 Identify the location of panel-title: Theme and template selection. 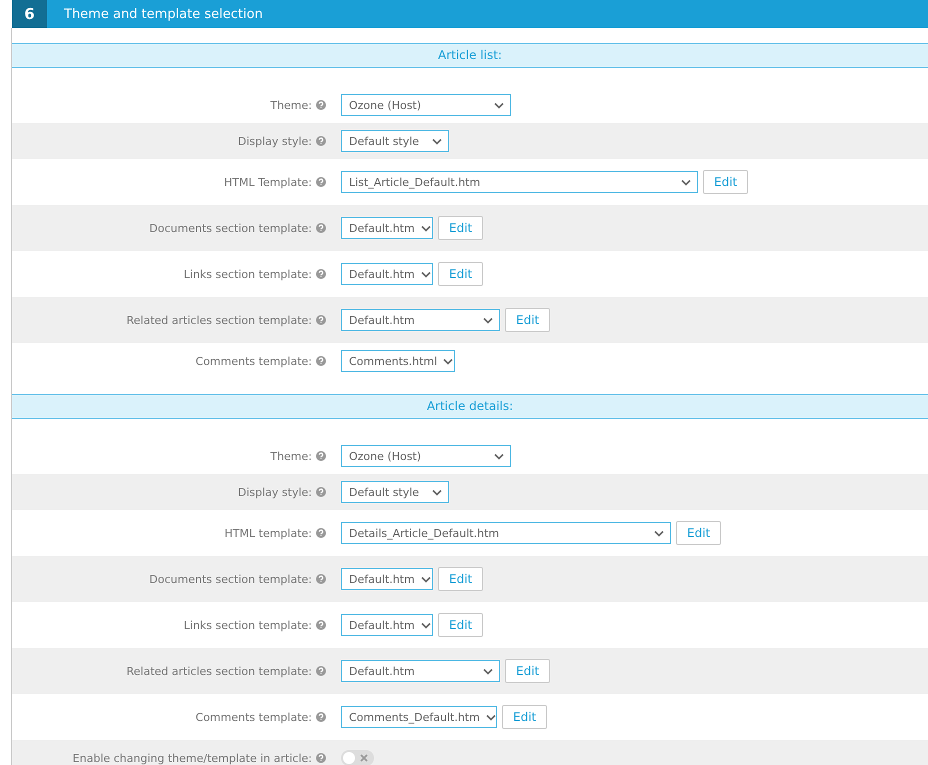
(163, 15).